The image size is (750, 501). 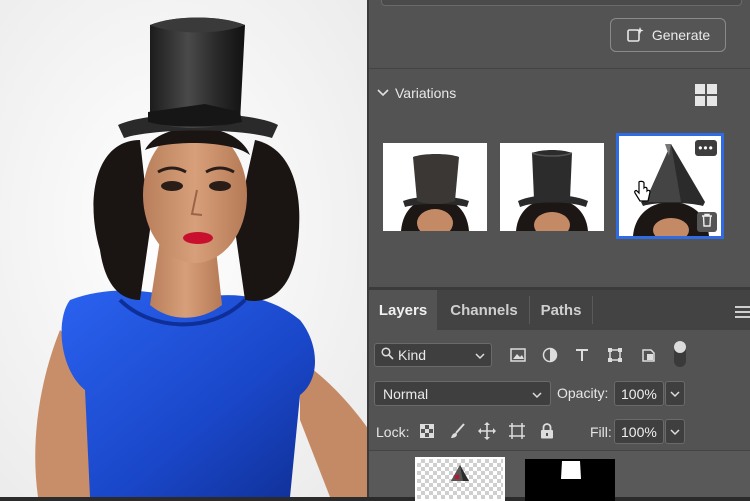 What do you see at coordinates (387, 355) in the screenshot?
I see `search-icon` at bounding box center [387, 355].